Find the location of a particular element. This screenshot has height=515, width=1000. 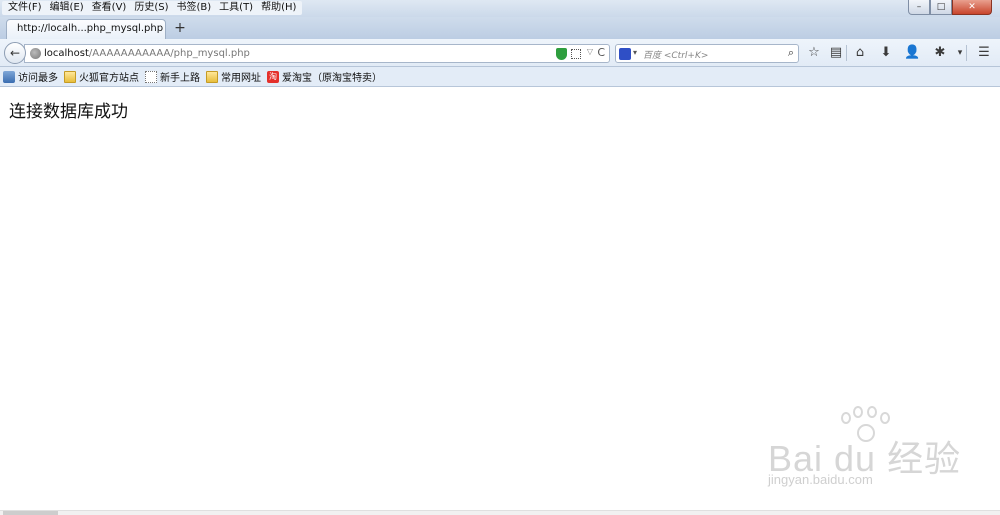

back-button: ← is located at coordinates (15, 53).